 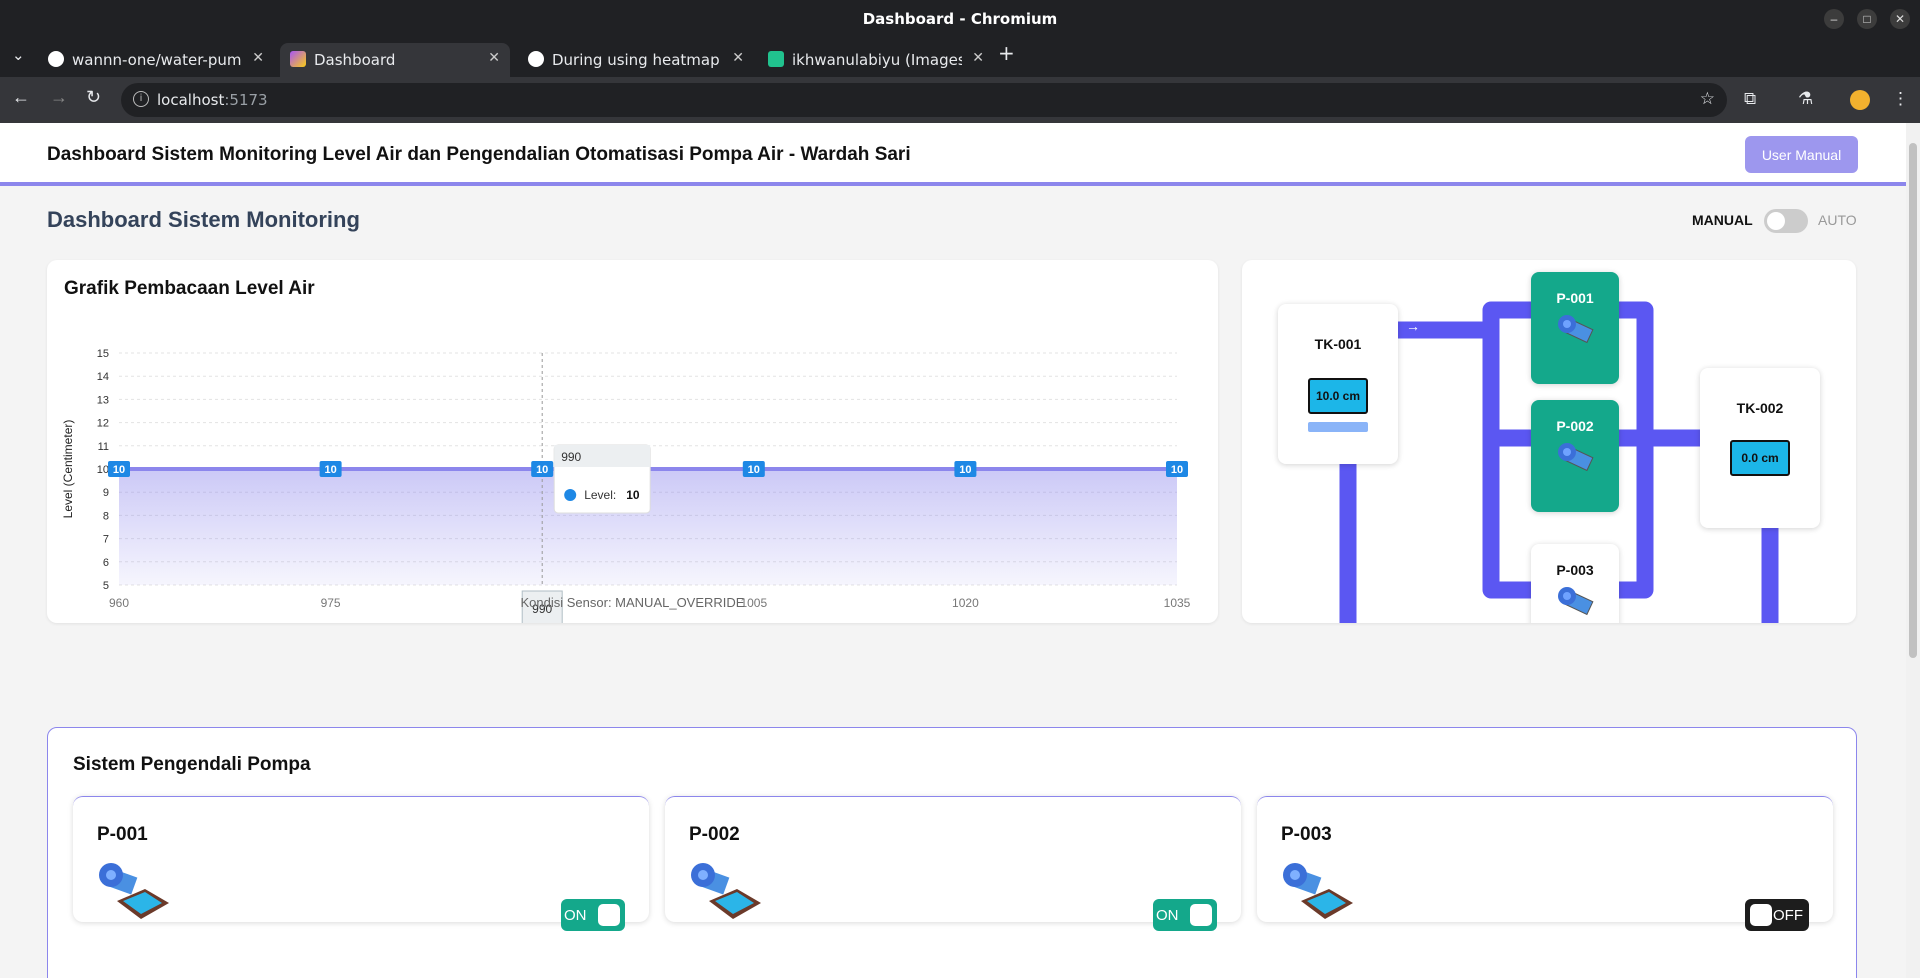 I want to click on tab-github-issue: During using heatmap I'v ✕, so click(x=636, y=60).